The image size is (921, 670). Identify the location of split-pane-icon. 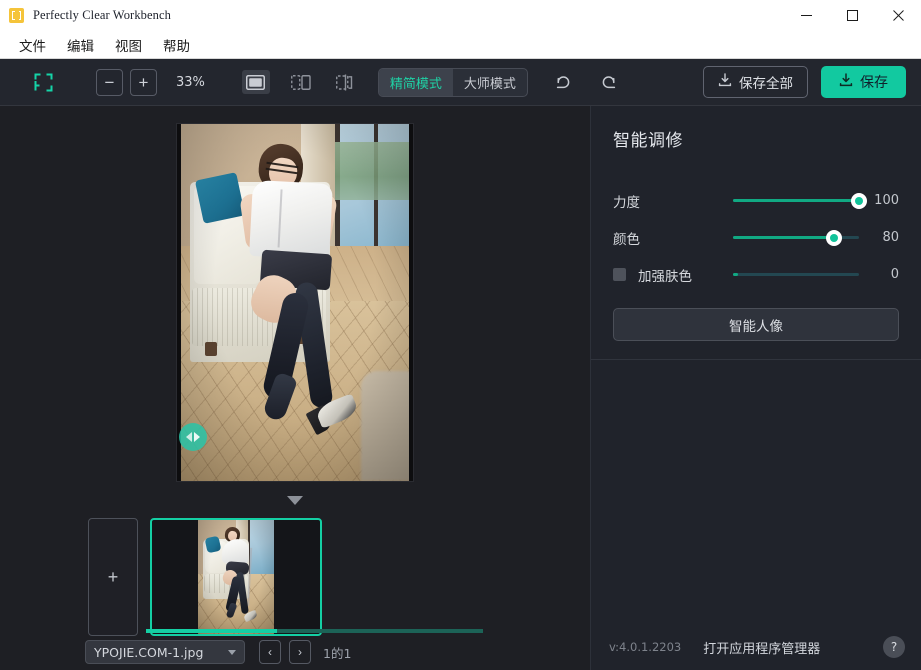
(301, 82).